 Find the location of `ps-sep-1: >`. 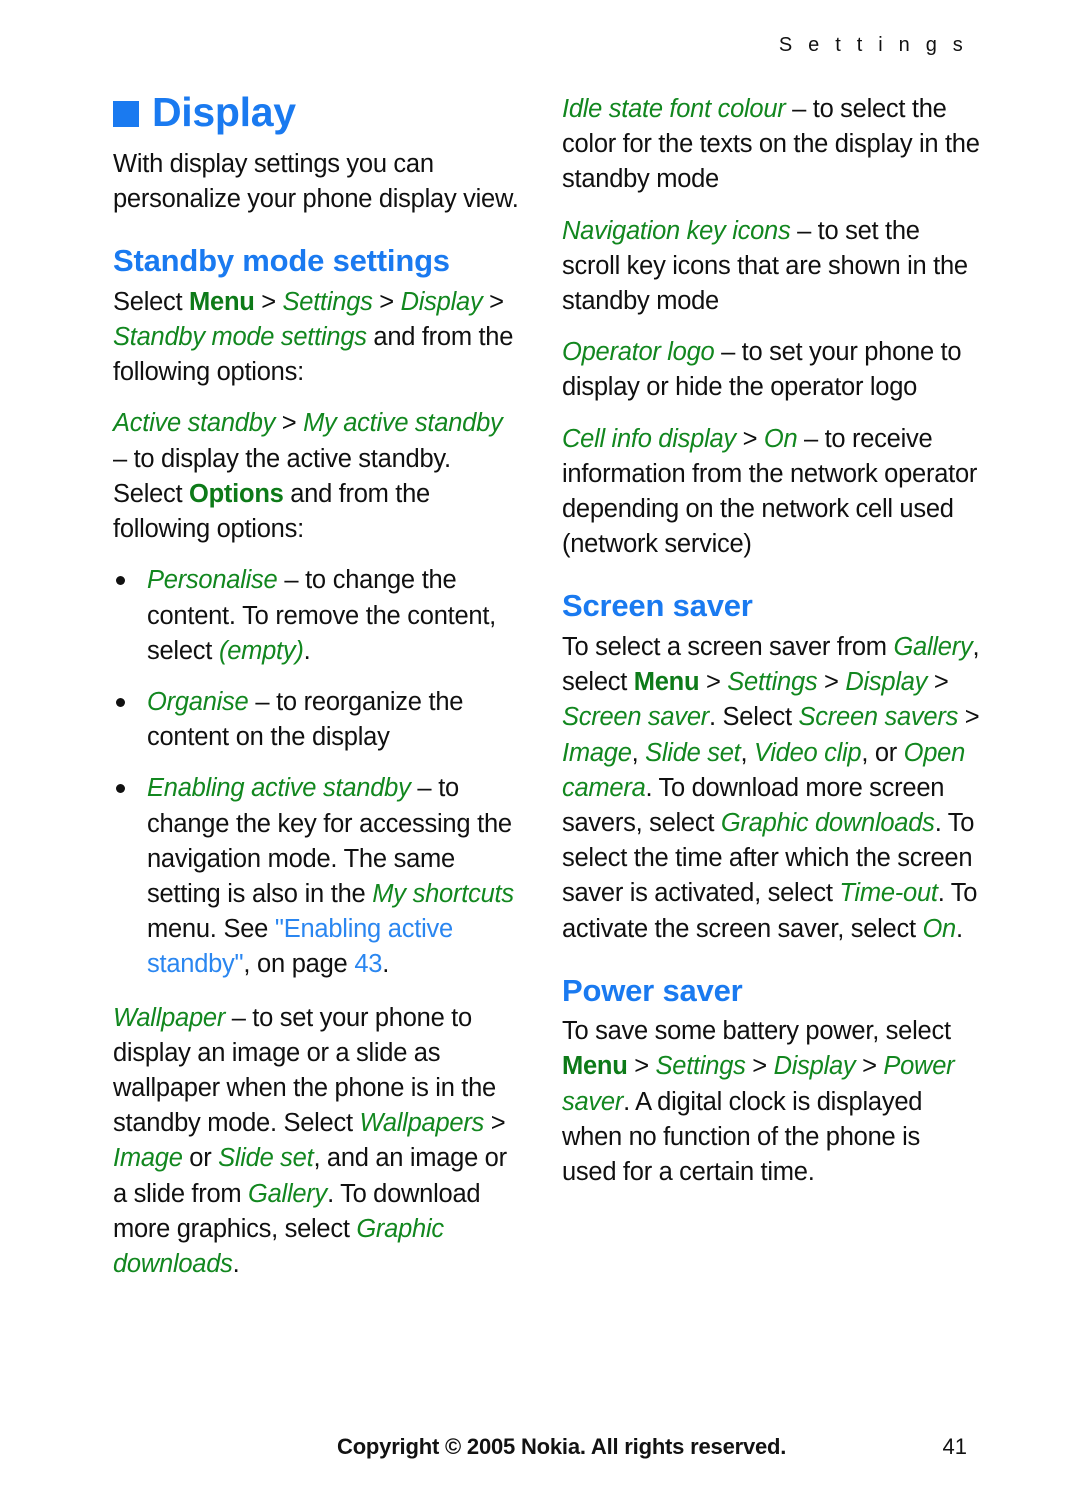

ps-sep-1: > is located at coordinates (641, 1066).